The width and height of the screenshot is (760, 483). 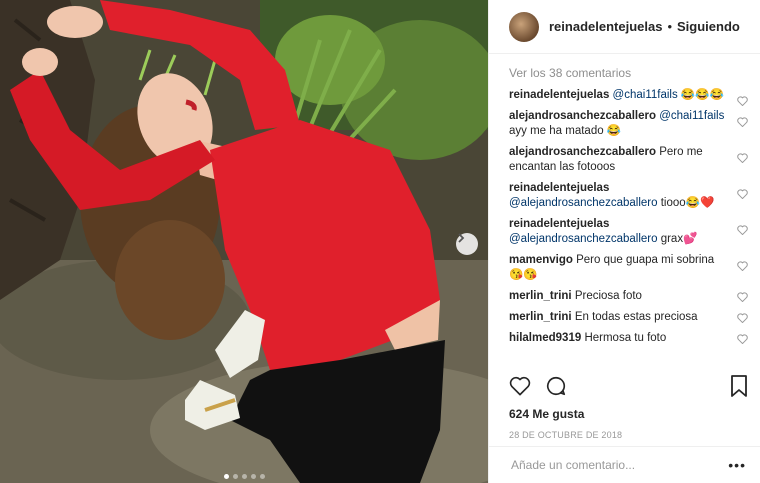 I want to click on post-actions-bar, so click(x=628, y=386).